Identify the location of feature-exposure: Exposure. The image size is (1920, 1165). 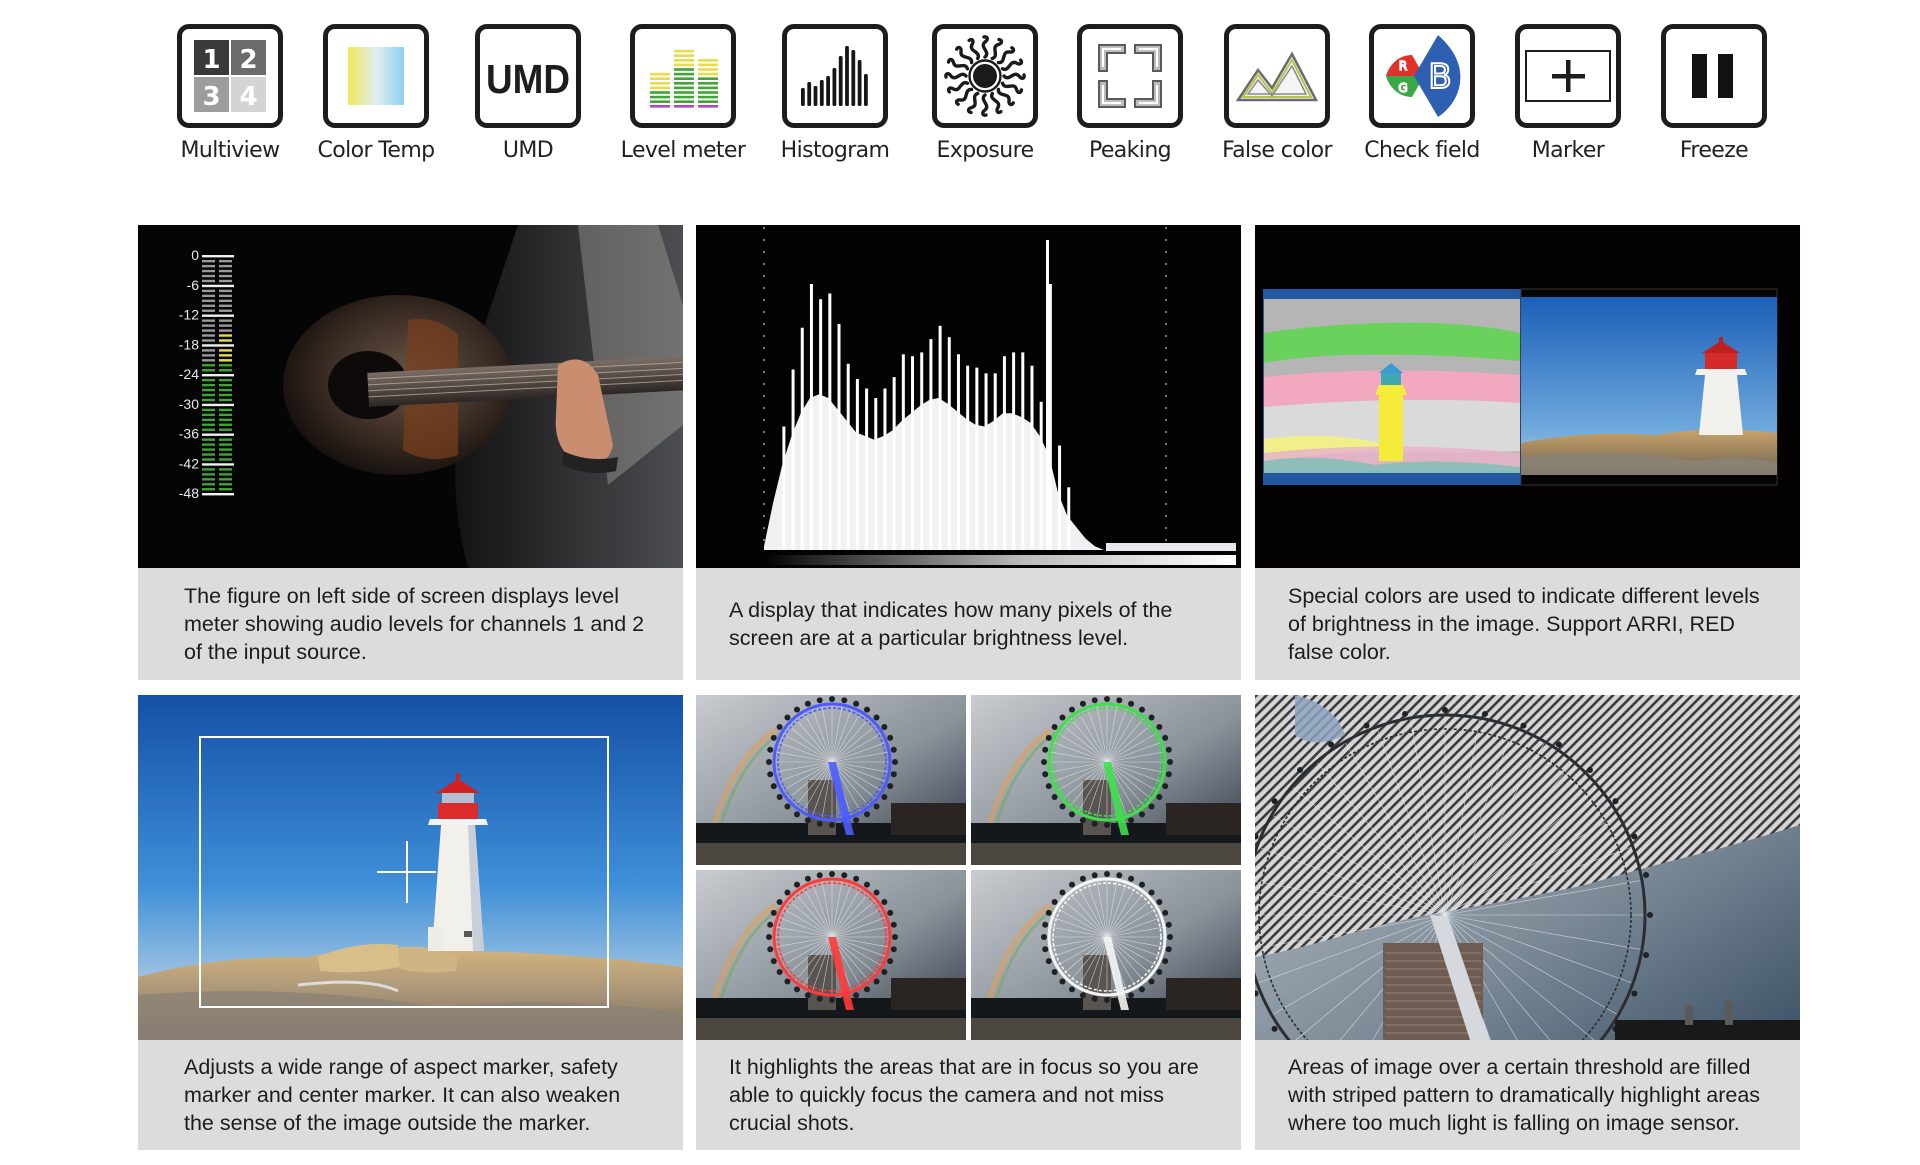
(985, 93).